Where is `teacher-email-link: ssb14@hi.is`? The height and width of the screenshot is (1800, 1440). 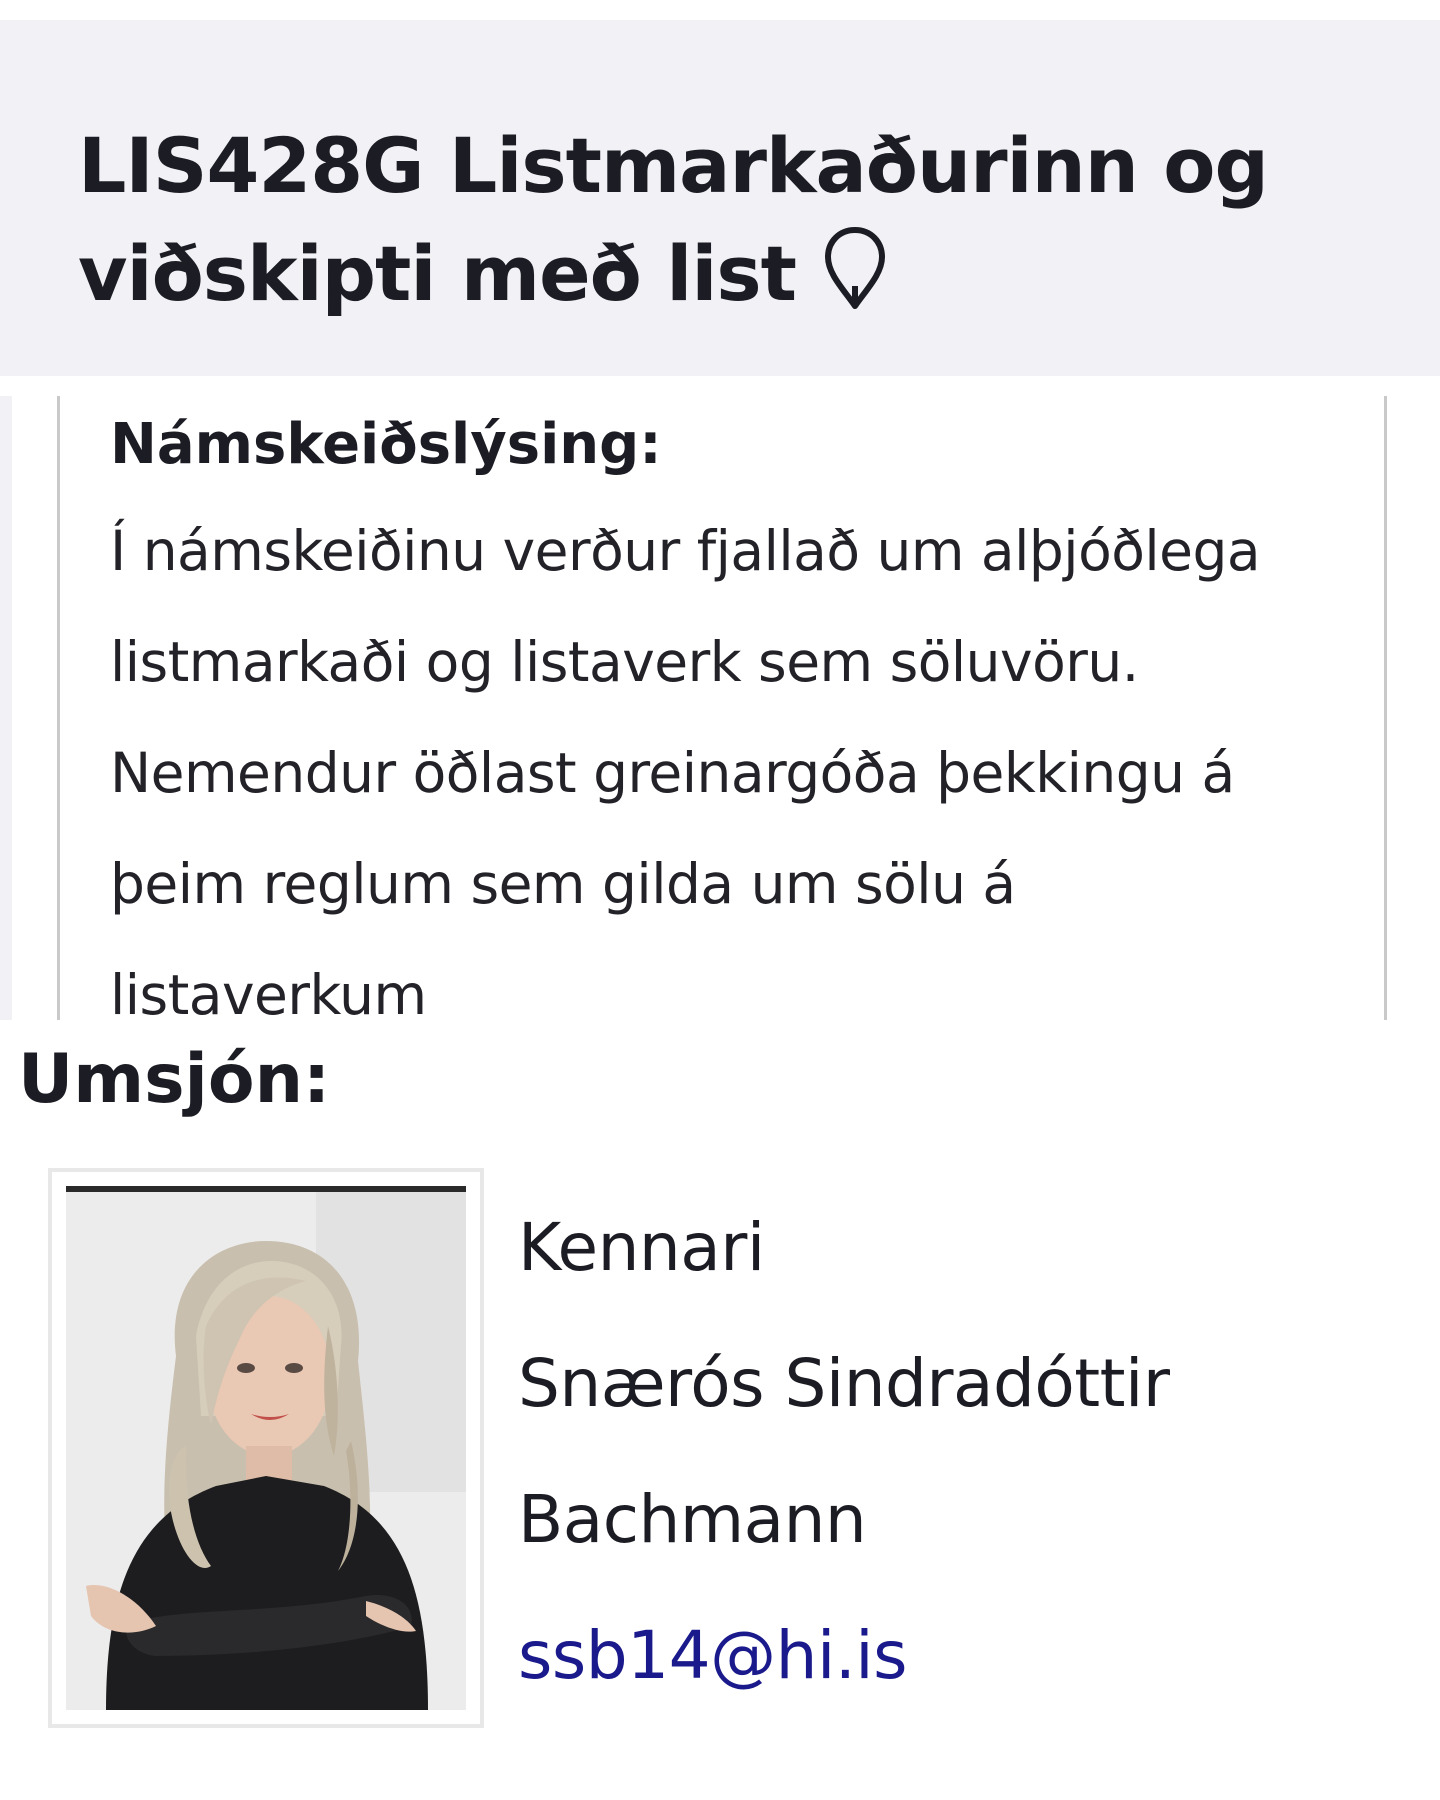 teacher-email-link: ssb14@hi.is is located at coordinates (713, 1655).